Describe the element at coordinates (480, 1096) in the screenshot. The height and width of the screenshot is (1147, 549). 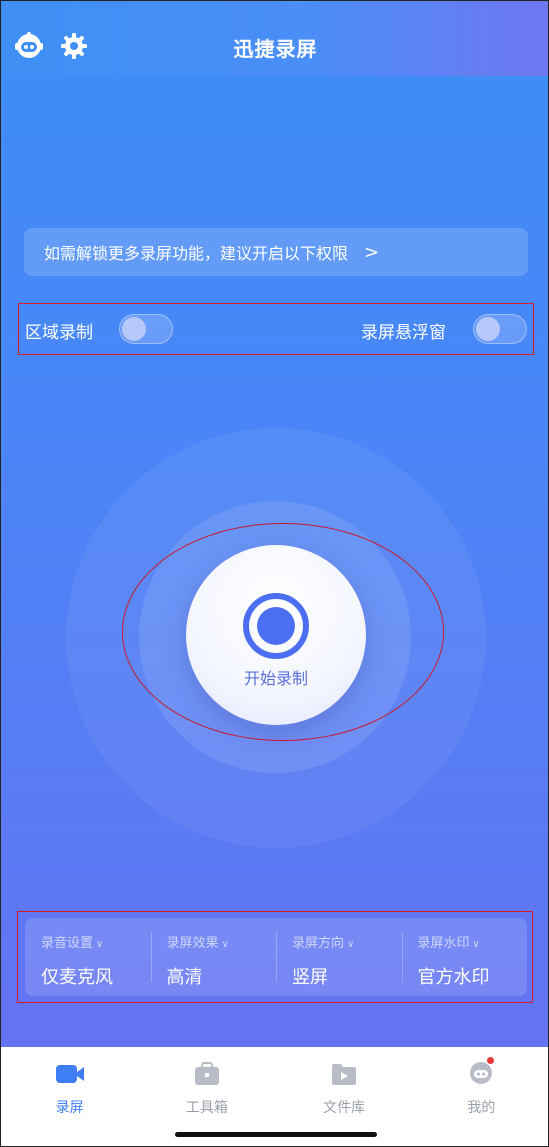
I see `nav-tab-profile: 我的` at that location.